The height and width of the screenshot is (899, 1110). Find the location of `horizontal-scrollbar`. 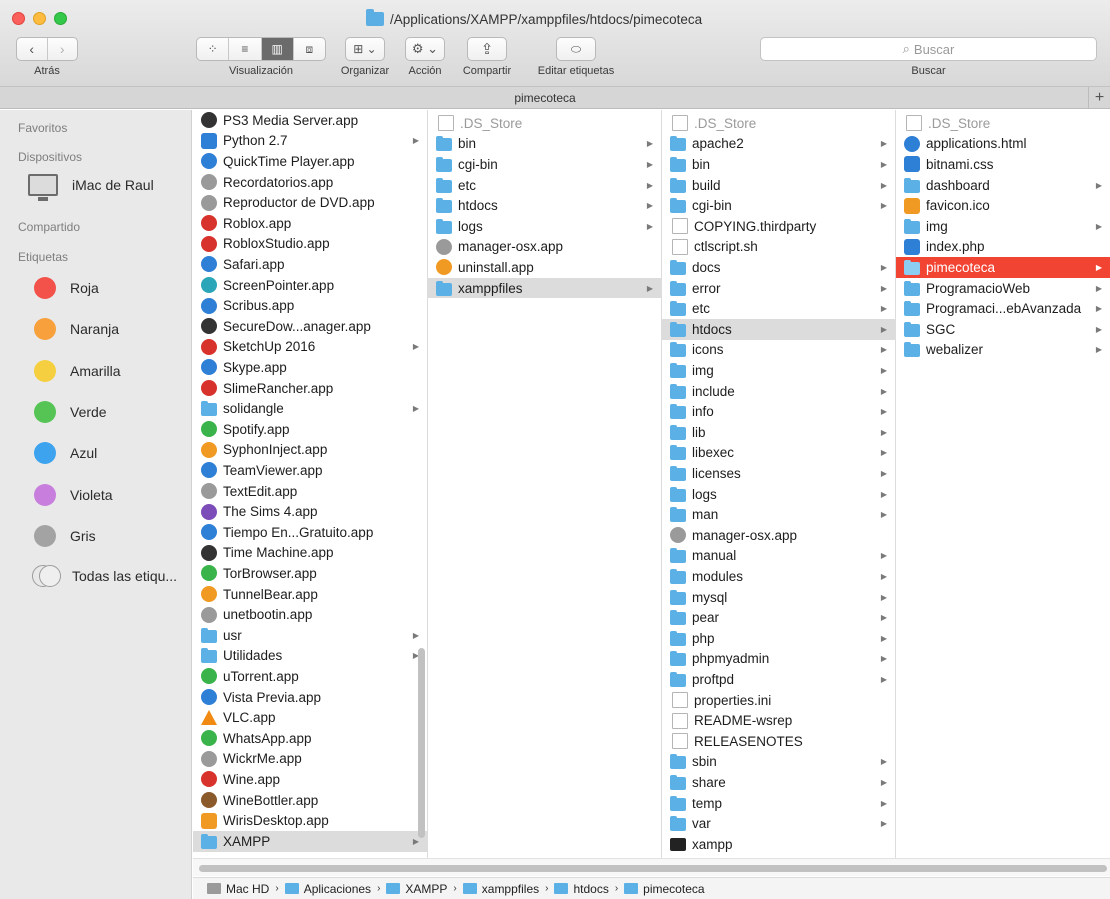

horizontal-scrollbar is located at coordinates (651, 867).